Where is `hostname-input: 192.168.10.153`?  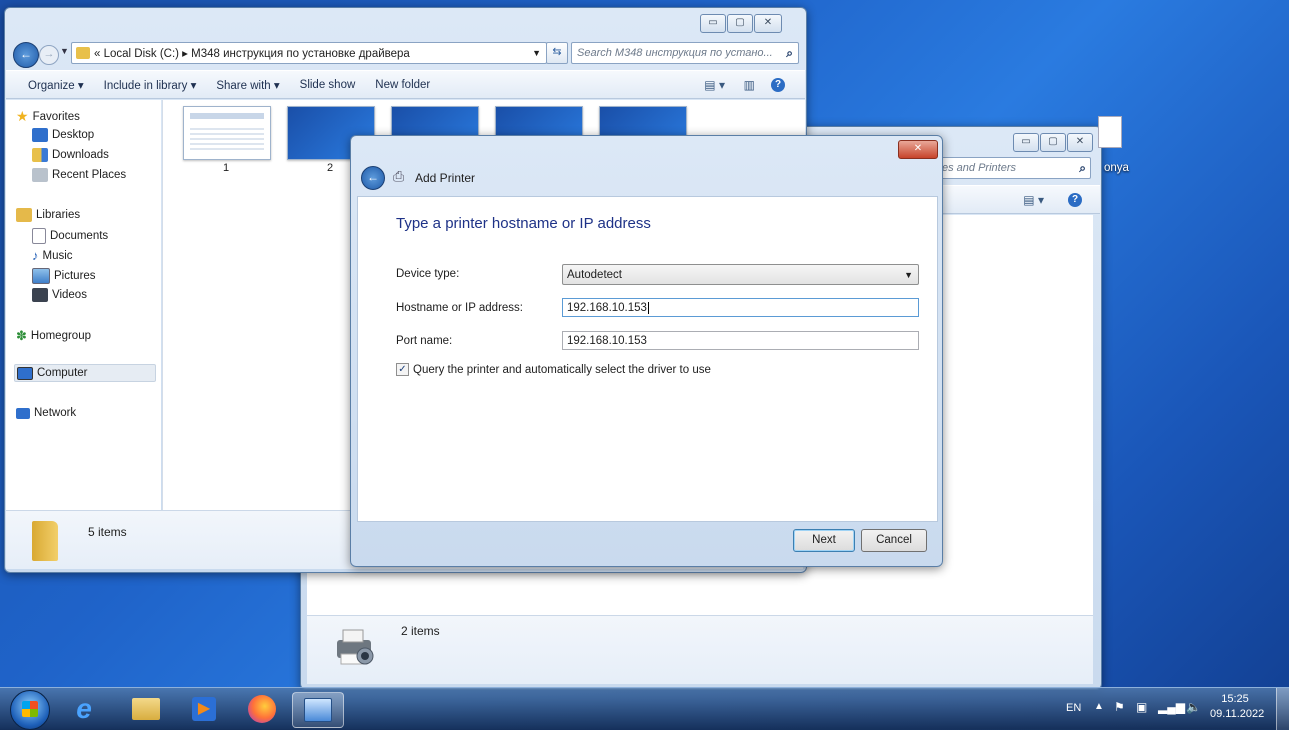 hostname-input: 192.168.10.153 is located at coordinates (740, 307).